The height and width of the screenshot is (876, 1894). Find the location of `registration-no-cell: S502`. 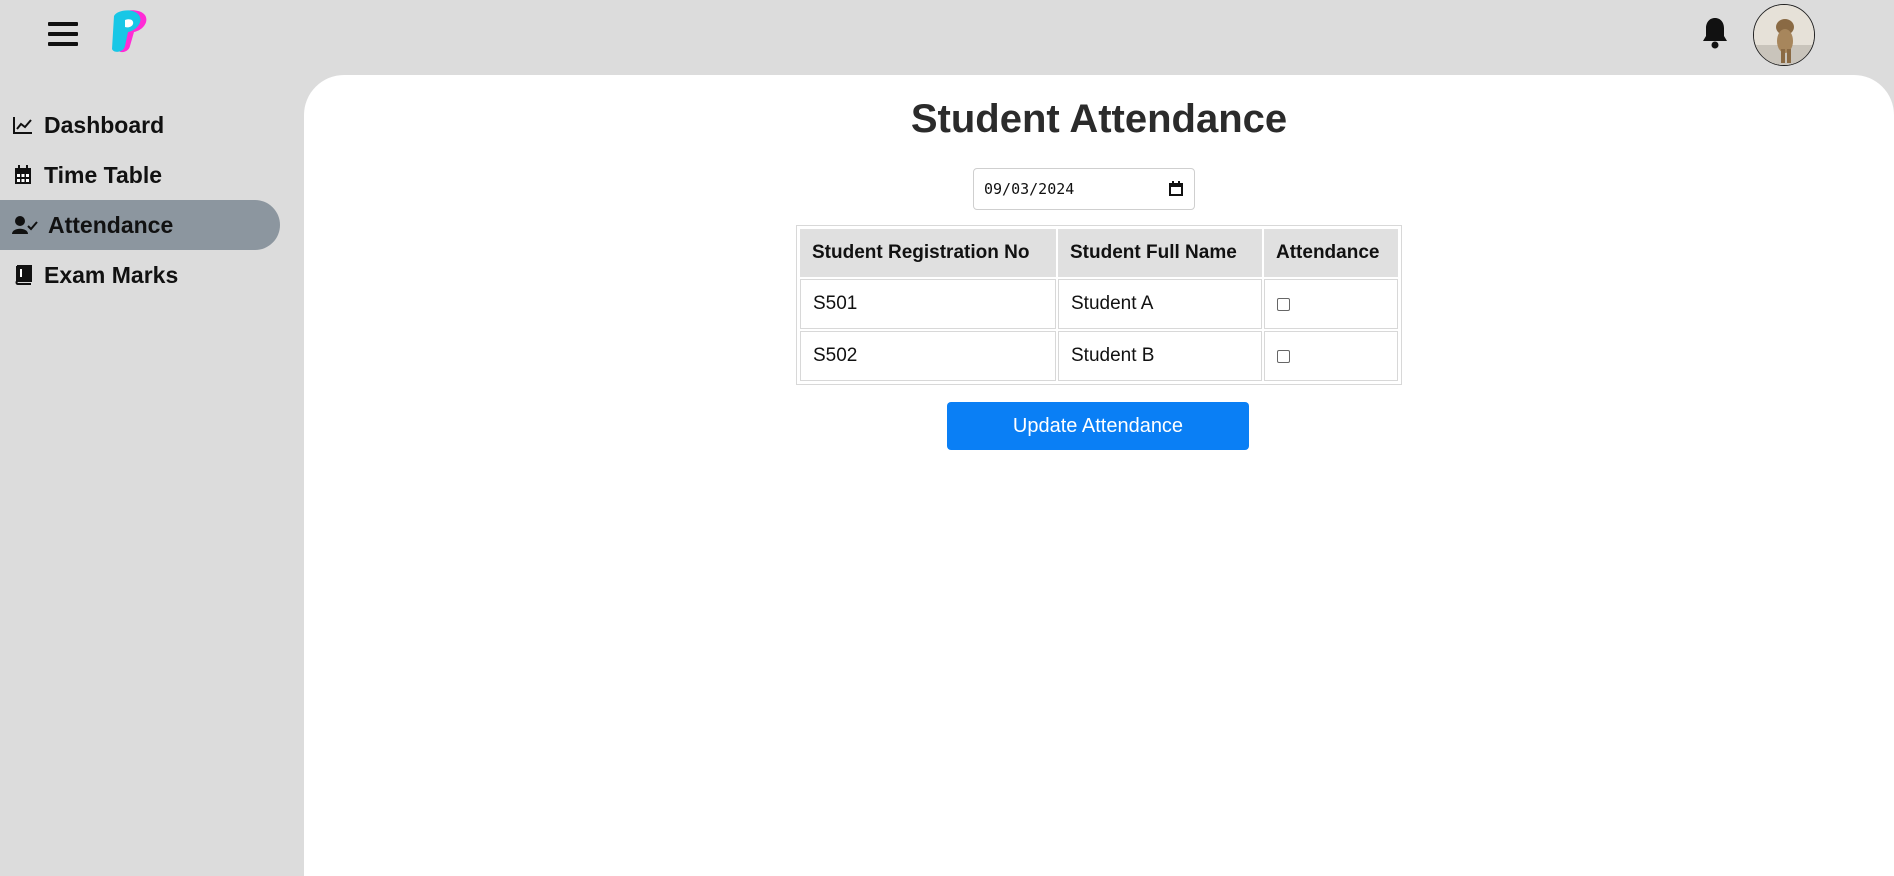

registration-no-cell: S502 is located at coordinates (928, 356).